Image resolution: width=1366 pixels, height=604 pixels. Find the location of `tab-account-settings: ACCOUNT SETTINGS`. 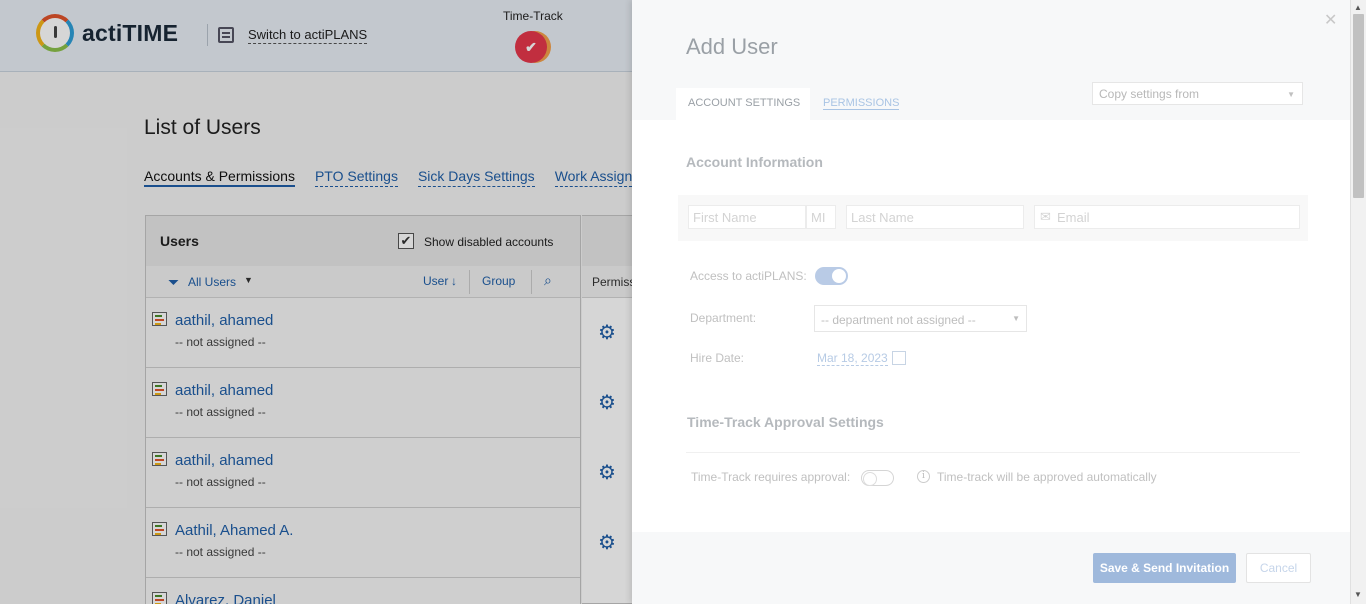

tab-account-settings: ACCOUNT SETTINGS is located at coordinates (743, 104).